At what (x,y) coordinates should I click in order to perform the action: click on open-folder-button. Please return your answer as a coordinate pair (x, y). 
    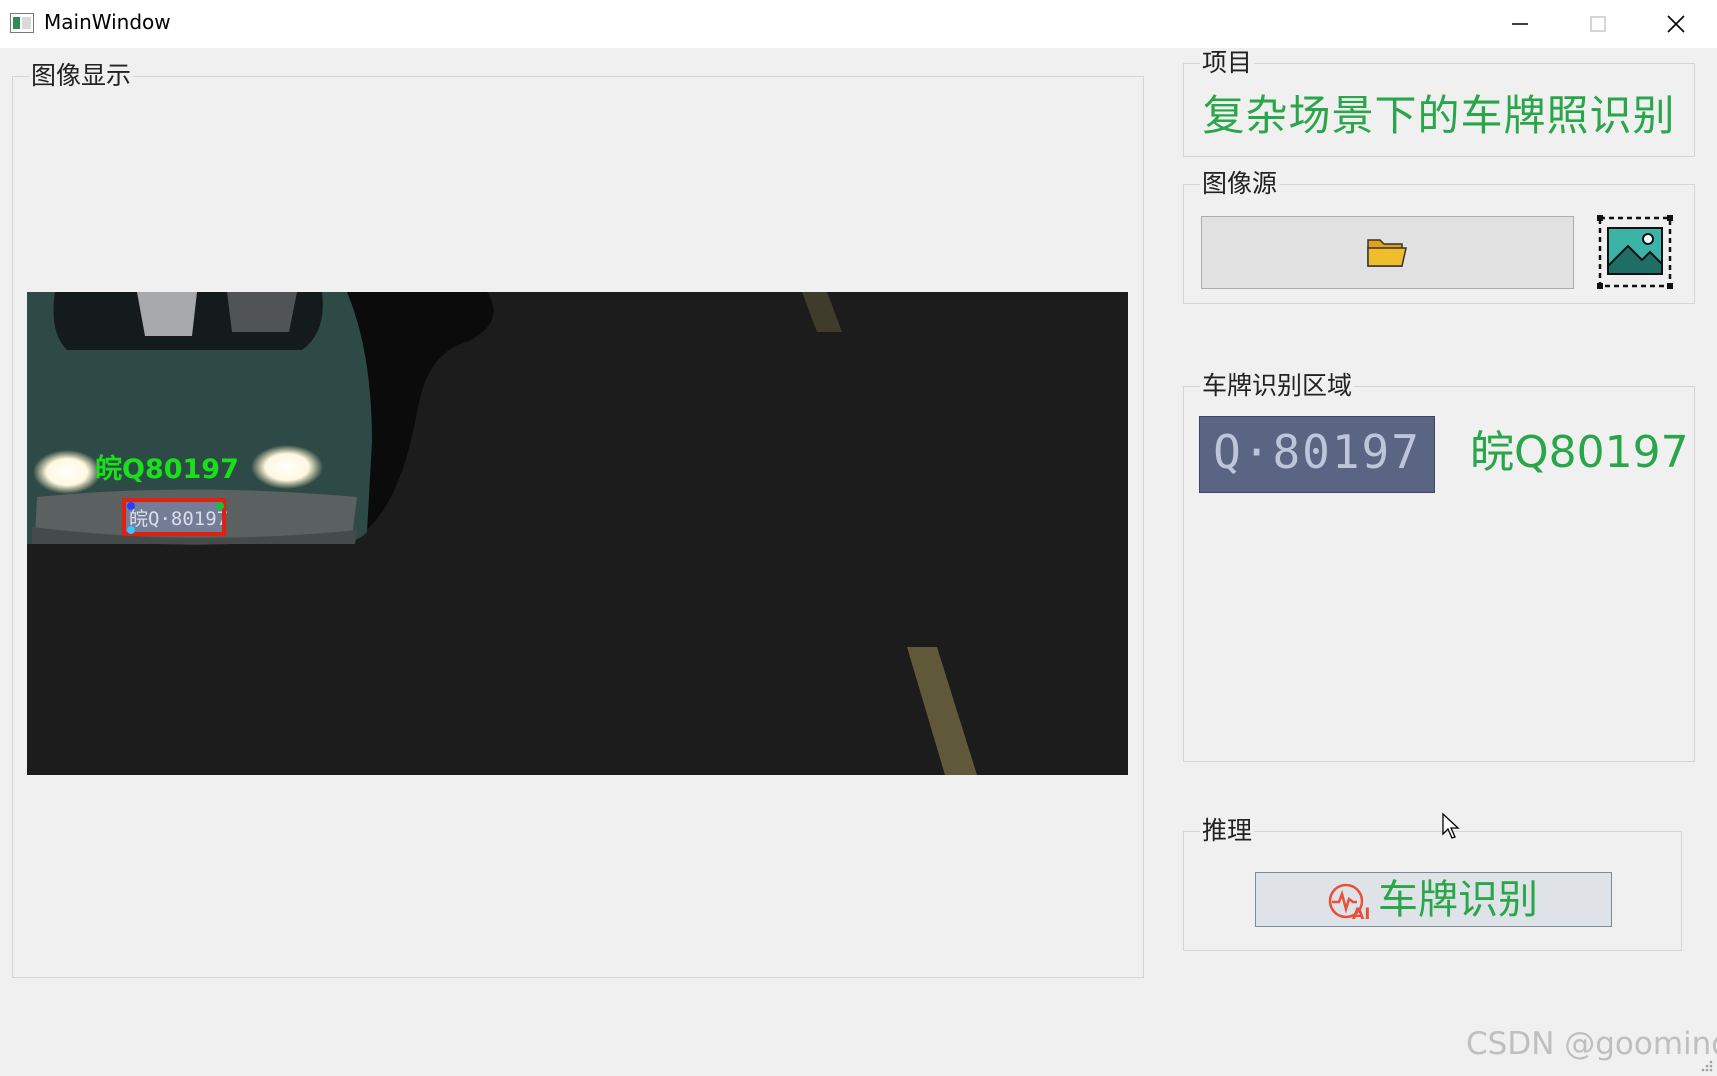
    Looking at the image, I should click on (1387, 252).